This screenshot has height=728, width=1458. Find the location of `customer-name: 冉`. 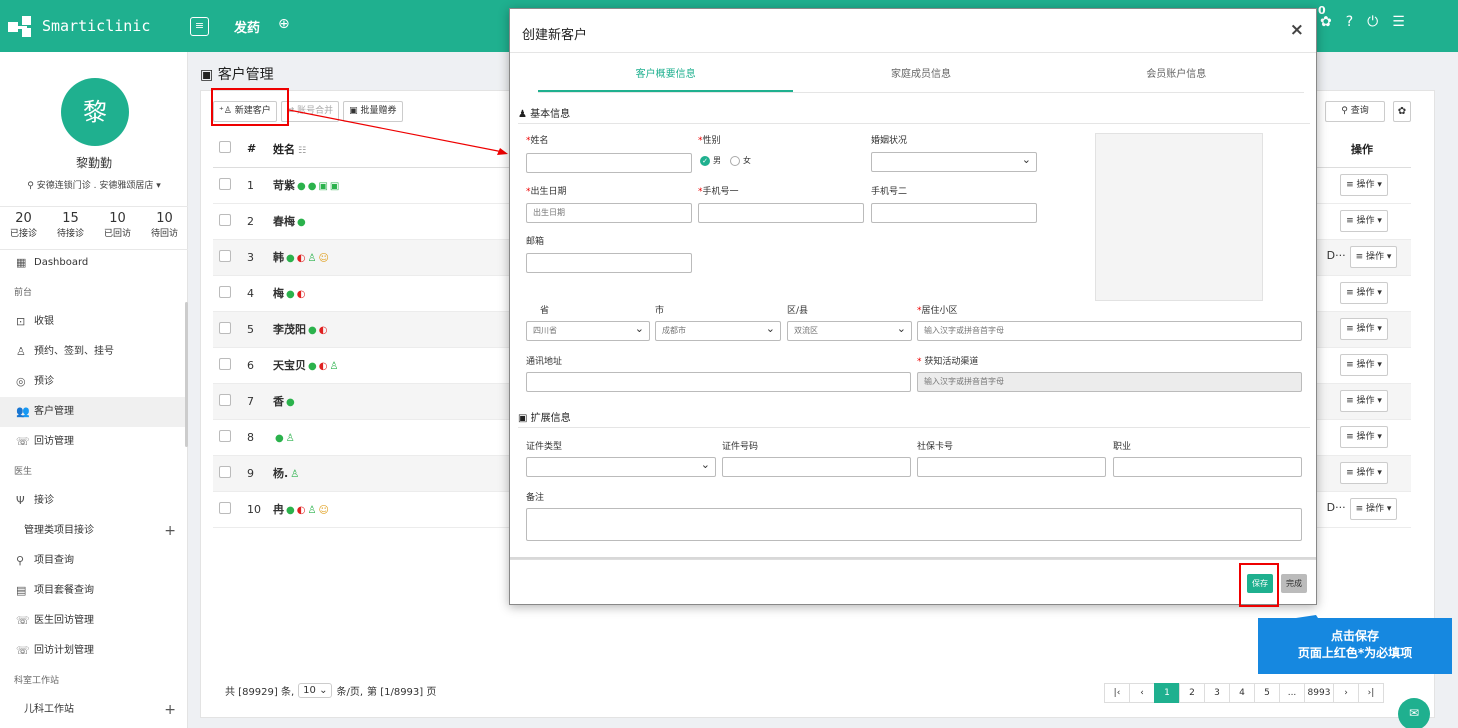

customer-name: 冉 is located at coordinates (278, 509).